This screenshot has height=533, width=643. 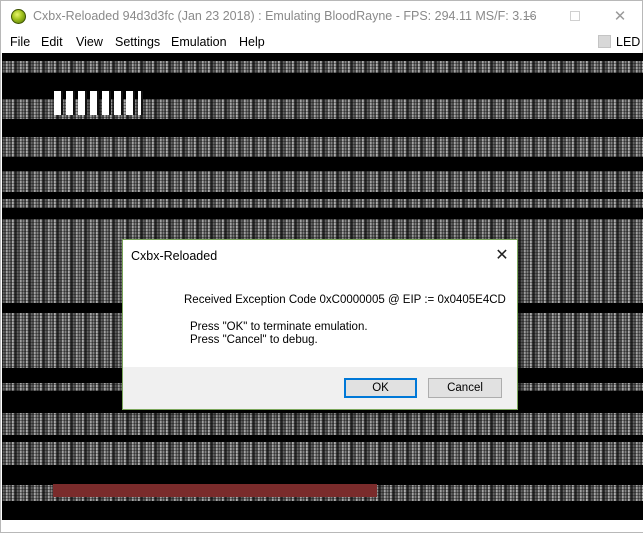 I want to click on minimize-button, so click(x=529, y=16).